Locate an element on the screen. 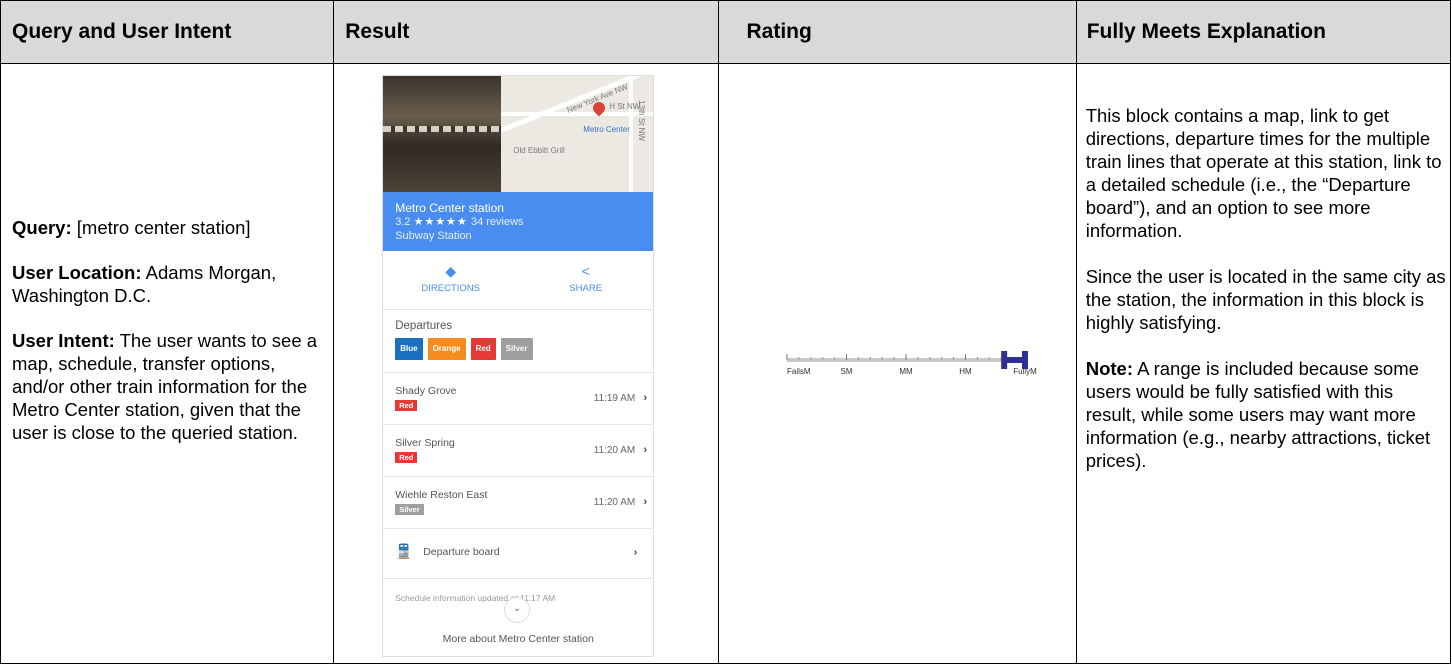 This screenshot has width=1452, height=665. more-about-link: More about Metro Center station is located at coordinates (518, 639).